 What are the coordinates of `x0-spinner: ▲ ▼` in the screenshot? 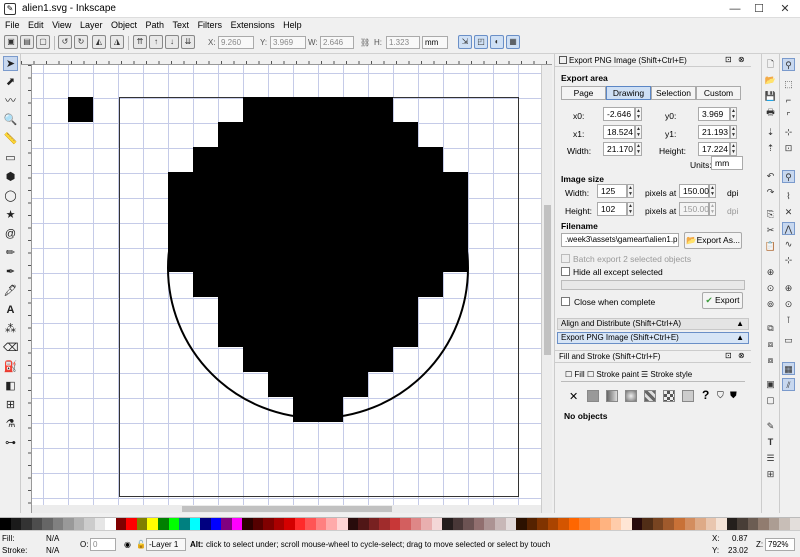 It's located at (638, 114).